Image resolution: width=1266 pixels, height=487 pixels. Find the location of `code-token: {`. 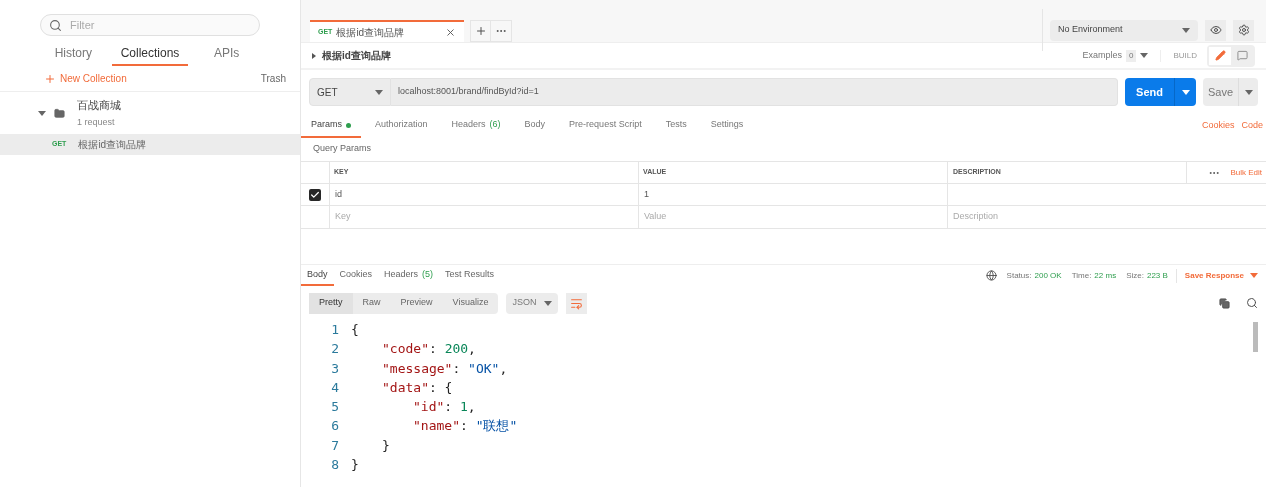

code-token: { is located at coordinates (355, 330).